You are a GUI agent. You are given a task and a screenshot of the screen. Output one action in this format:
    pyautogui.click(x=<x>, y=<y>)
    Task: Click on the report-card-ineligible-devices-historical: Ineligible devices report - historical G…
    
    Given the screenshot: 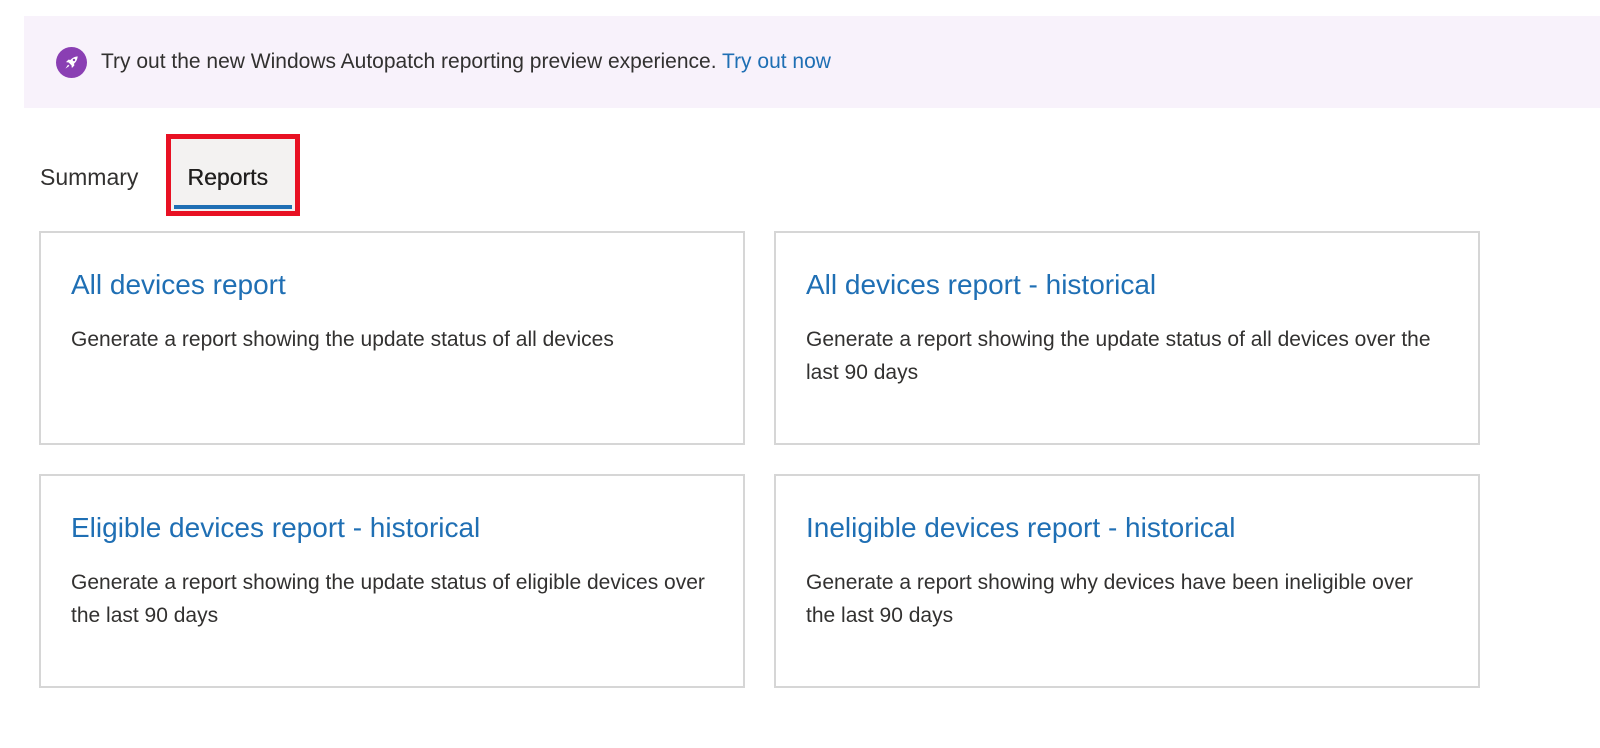 What is the action you would take?
    pyautogui.click(x=1127, y=581)
    